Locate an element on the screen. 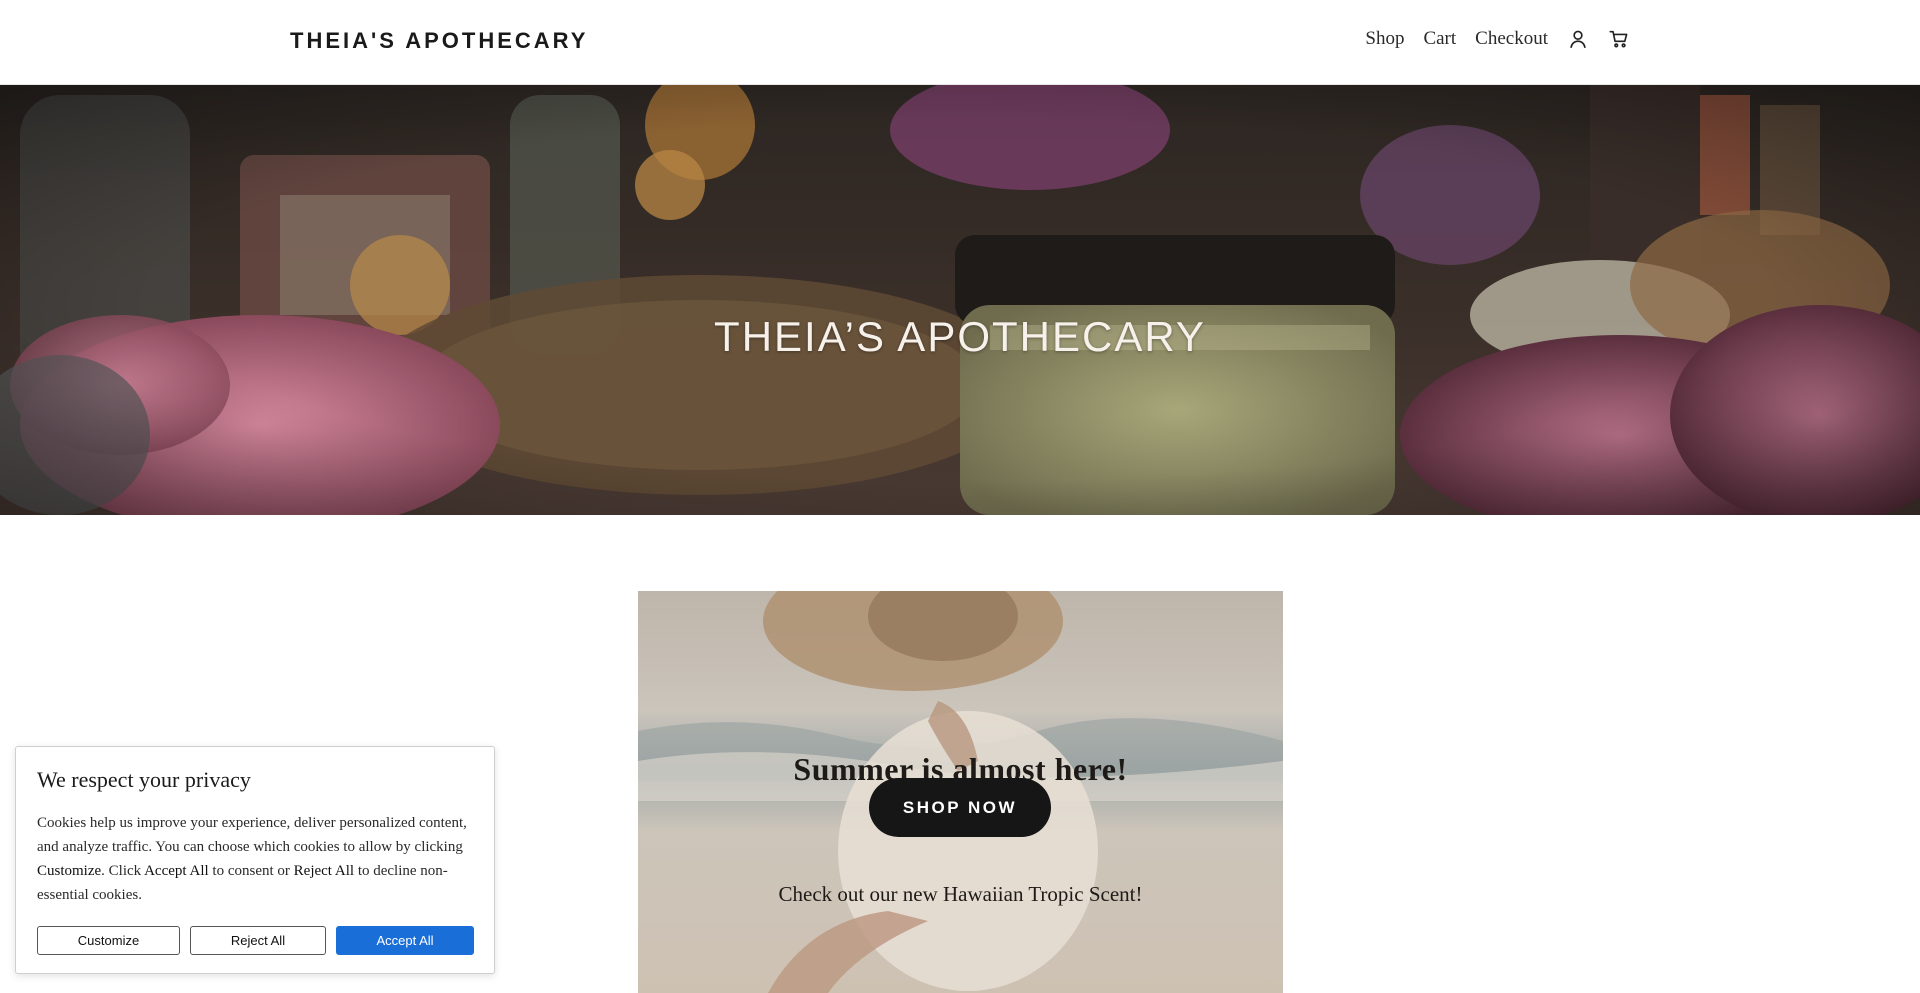 The width and height of the screenshot is (1920, 993). account-icon is located at coordinates (1578, 39).